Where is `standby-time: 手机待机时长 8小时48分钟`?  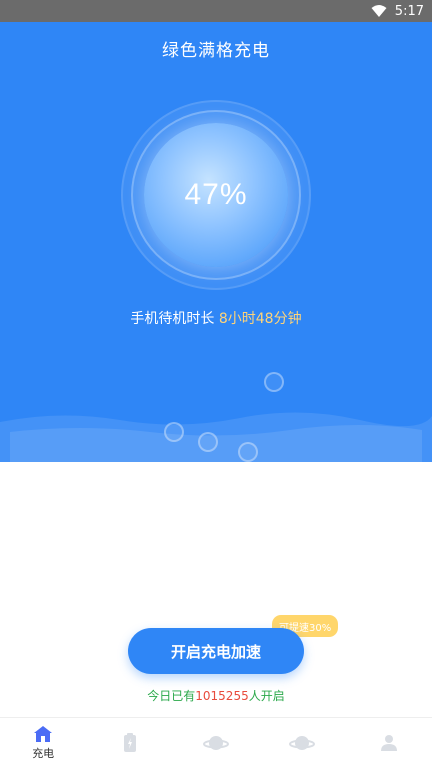
standby-time: 手机待机时长 8小时48分钟 is located at coordinates (216, 318).